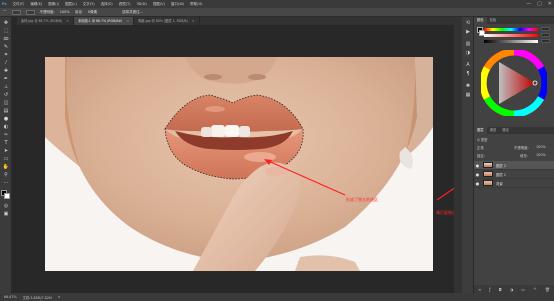  What do you see at coordinates (511, 41) in the screenshot?
I see `brightness-slider` at bounding box center [511, 41].